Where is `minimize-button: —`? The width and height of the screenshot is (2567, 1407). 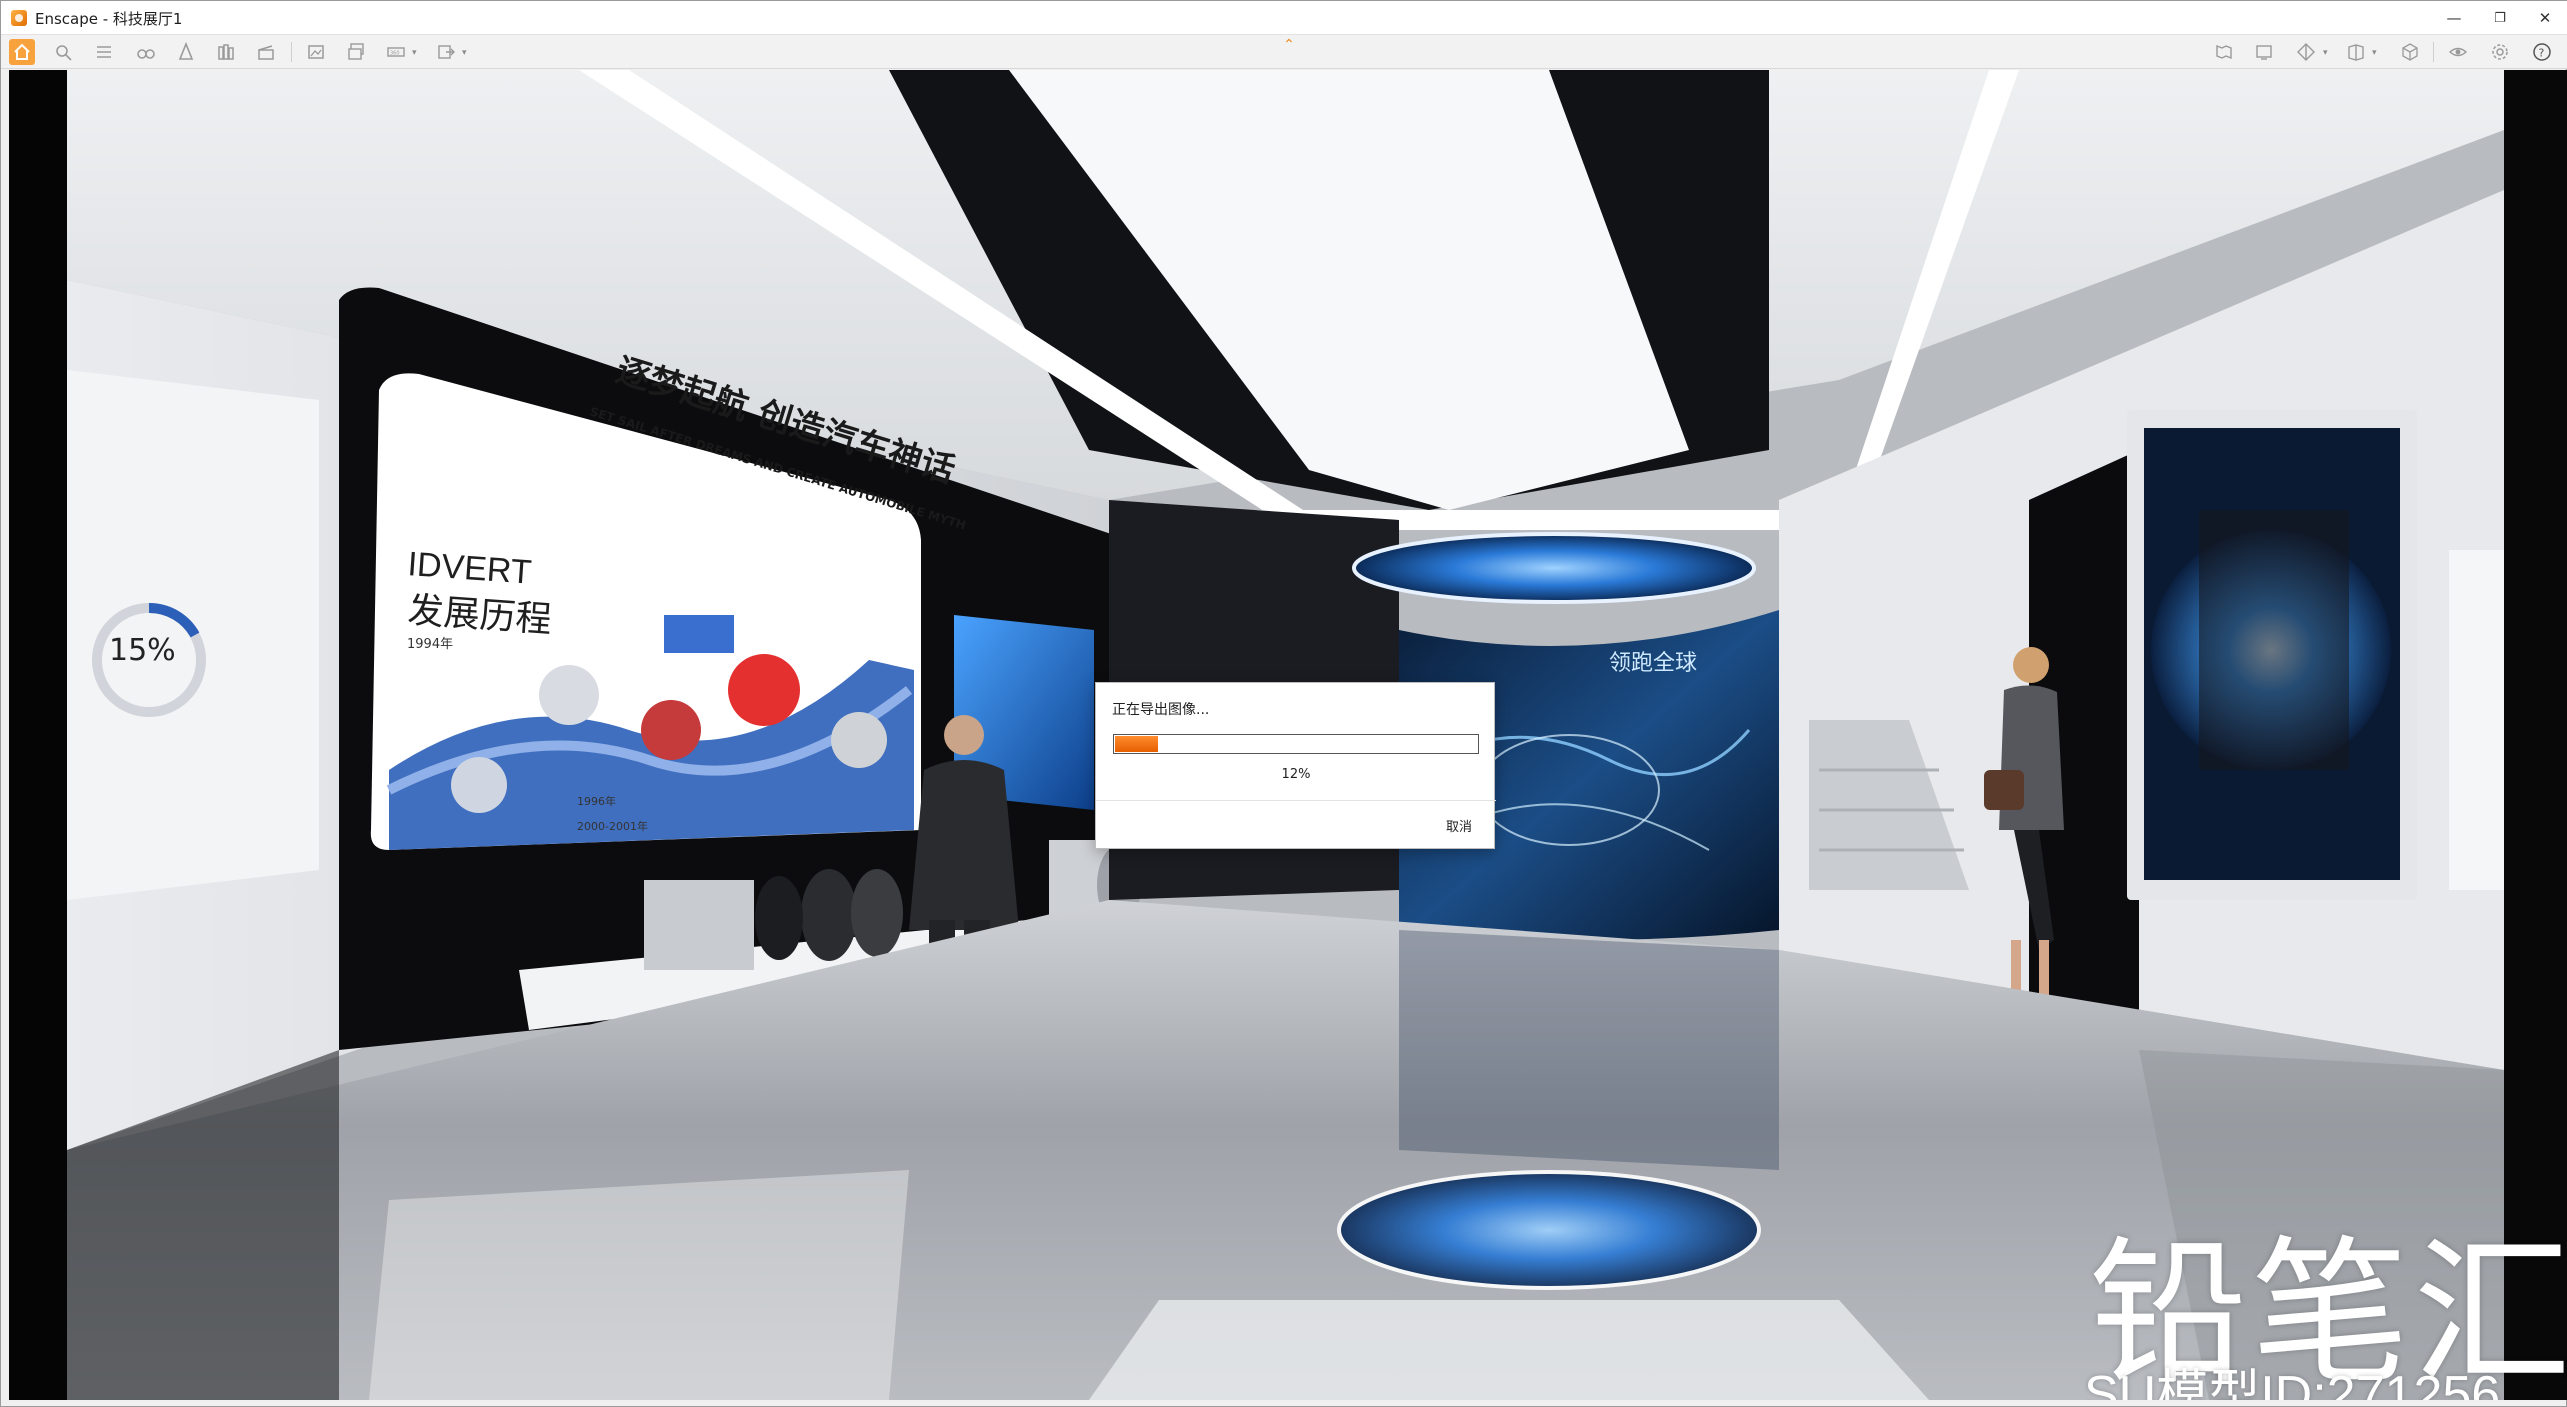 minimize-button: — is located at coordinates (2454, 18).